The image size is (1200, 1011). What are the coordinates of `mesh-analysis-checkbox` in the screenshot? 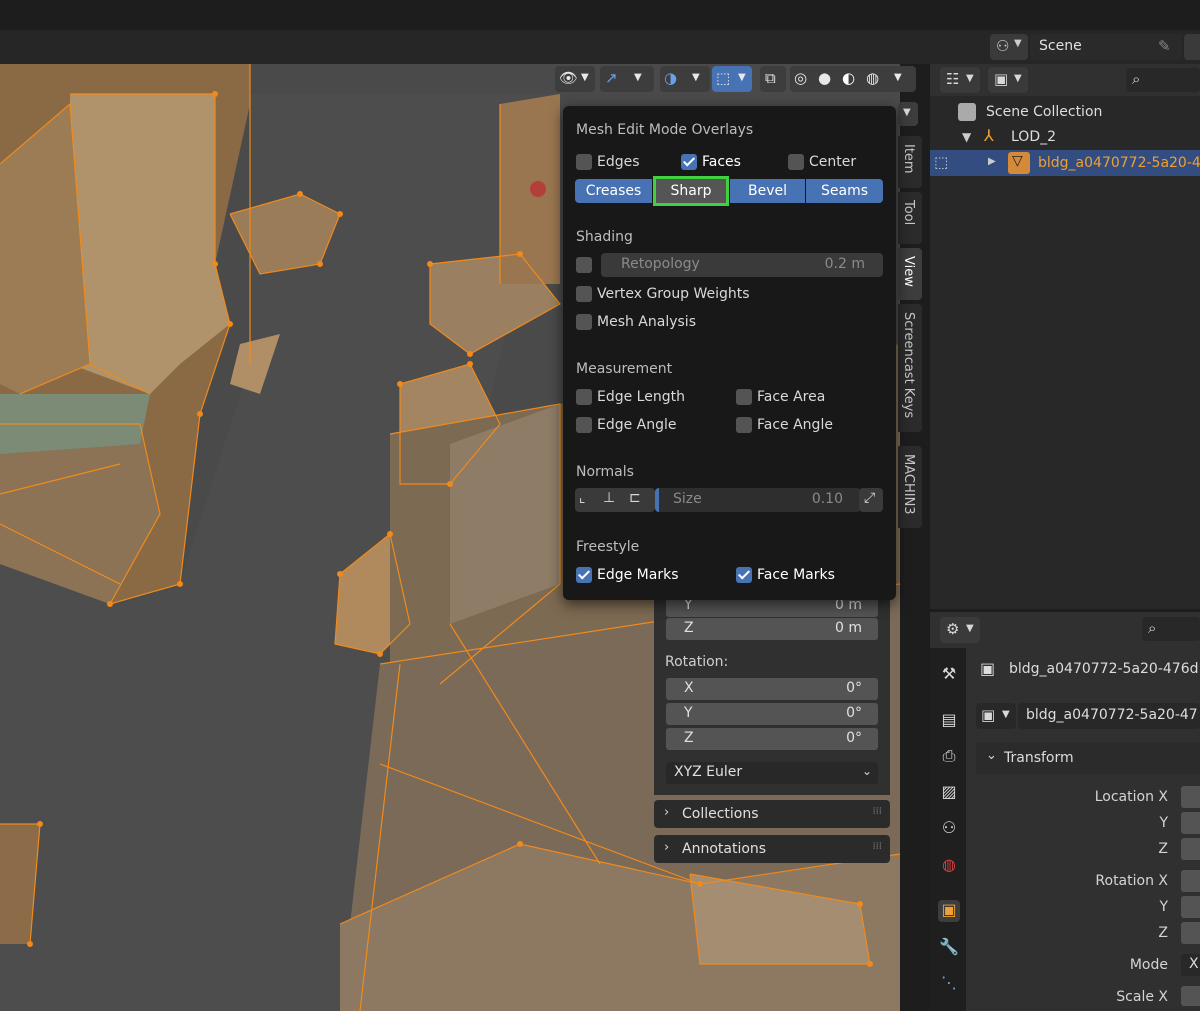 It's located at (584, 322).